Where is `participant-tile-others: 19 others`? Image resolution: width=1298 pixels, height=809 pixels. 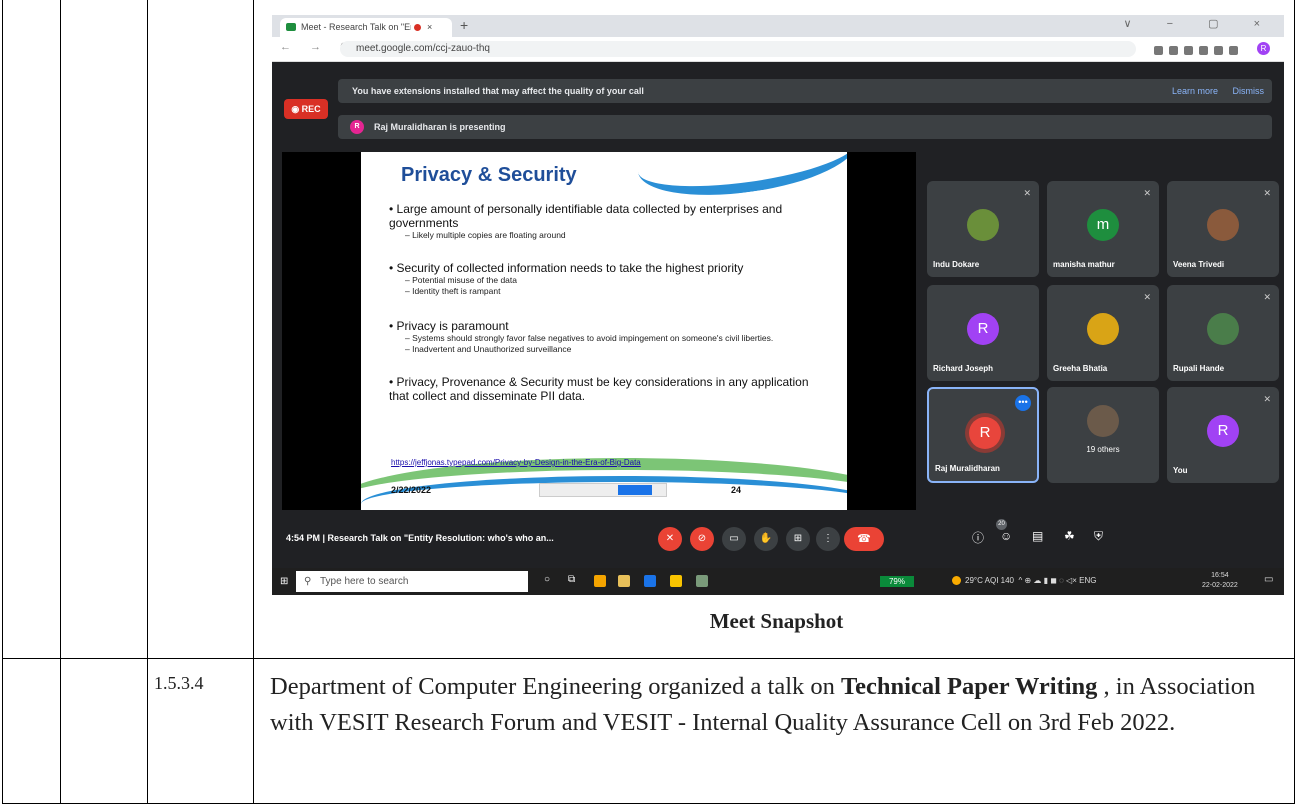 participant-tile-others: 19 others is located at coordinates (1103, 435).